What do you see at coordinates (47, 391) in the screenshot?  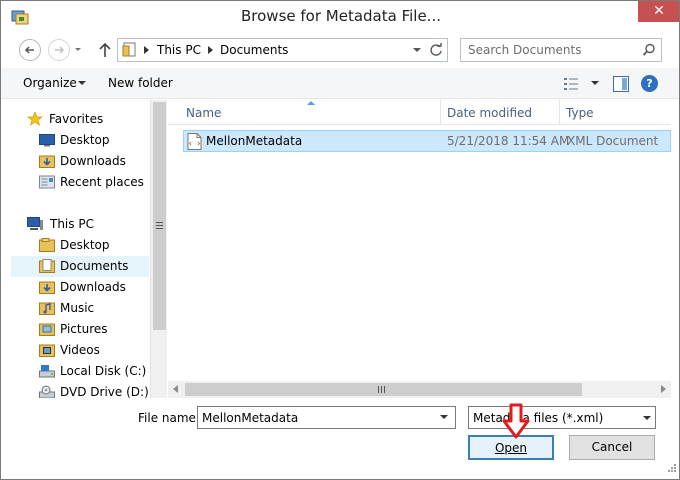 I see `dvd-drive-icon` at bounding box center [47, 391].